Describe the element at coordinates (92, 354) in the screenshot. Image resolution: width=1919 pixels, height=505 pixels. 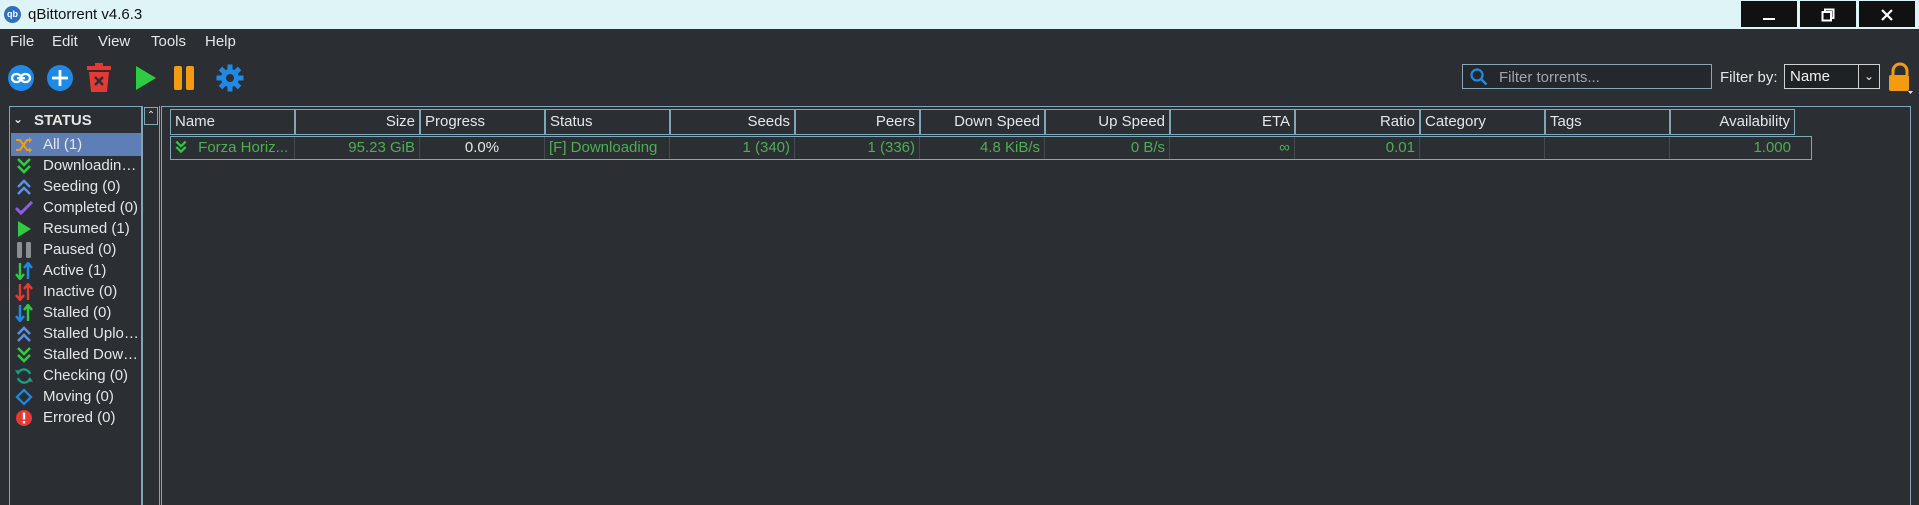
I see `sidebar-item-label: Stalled Downloading (0)` at that location.